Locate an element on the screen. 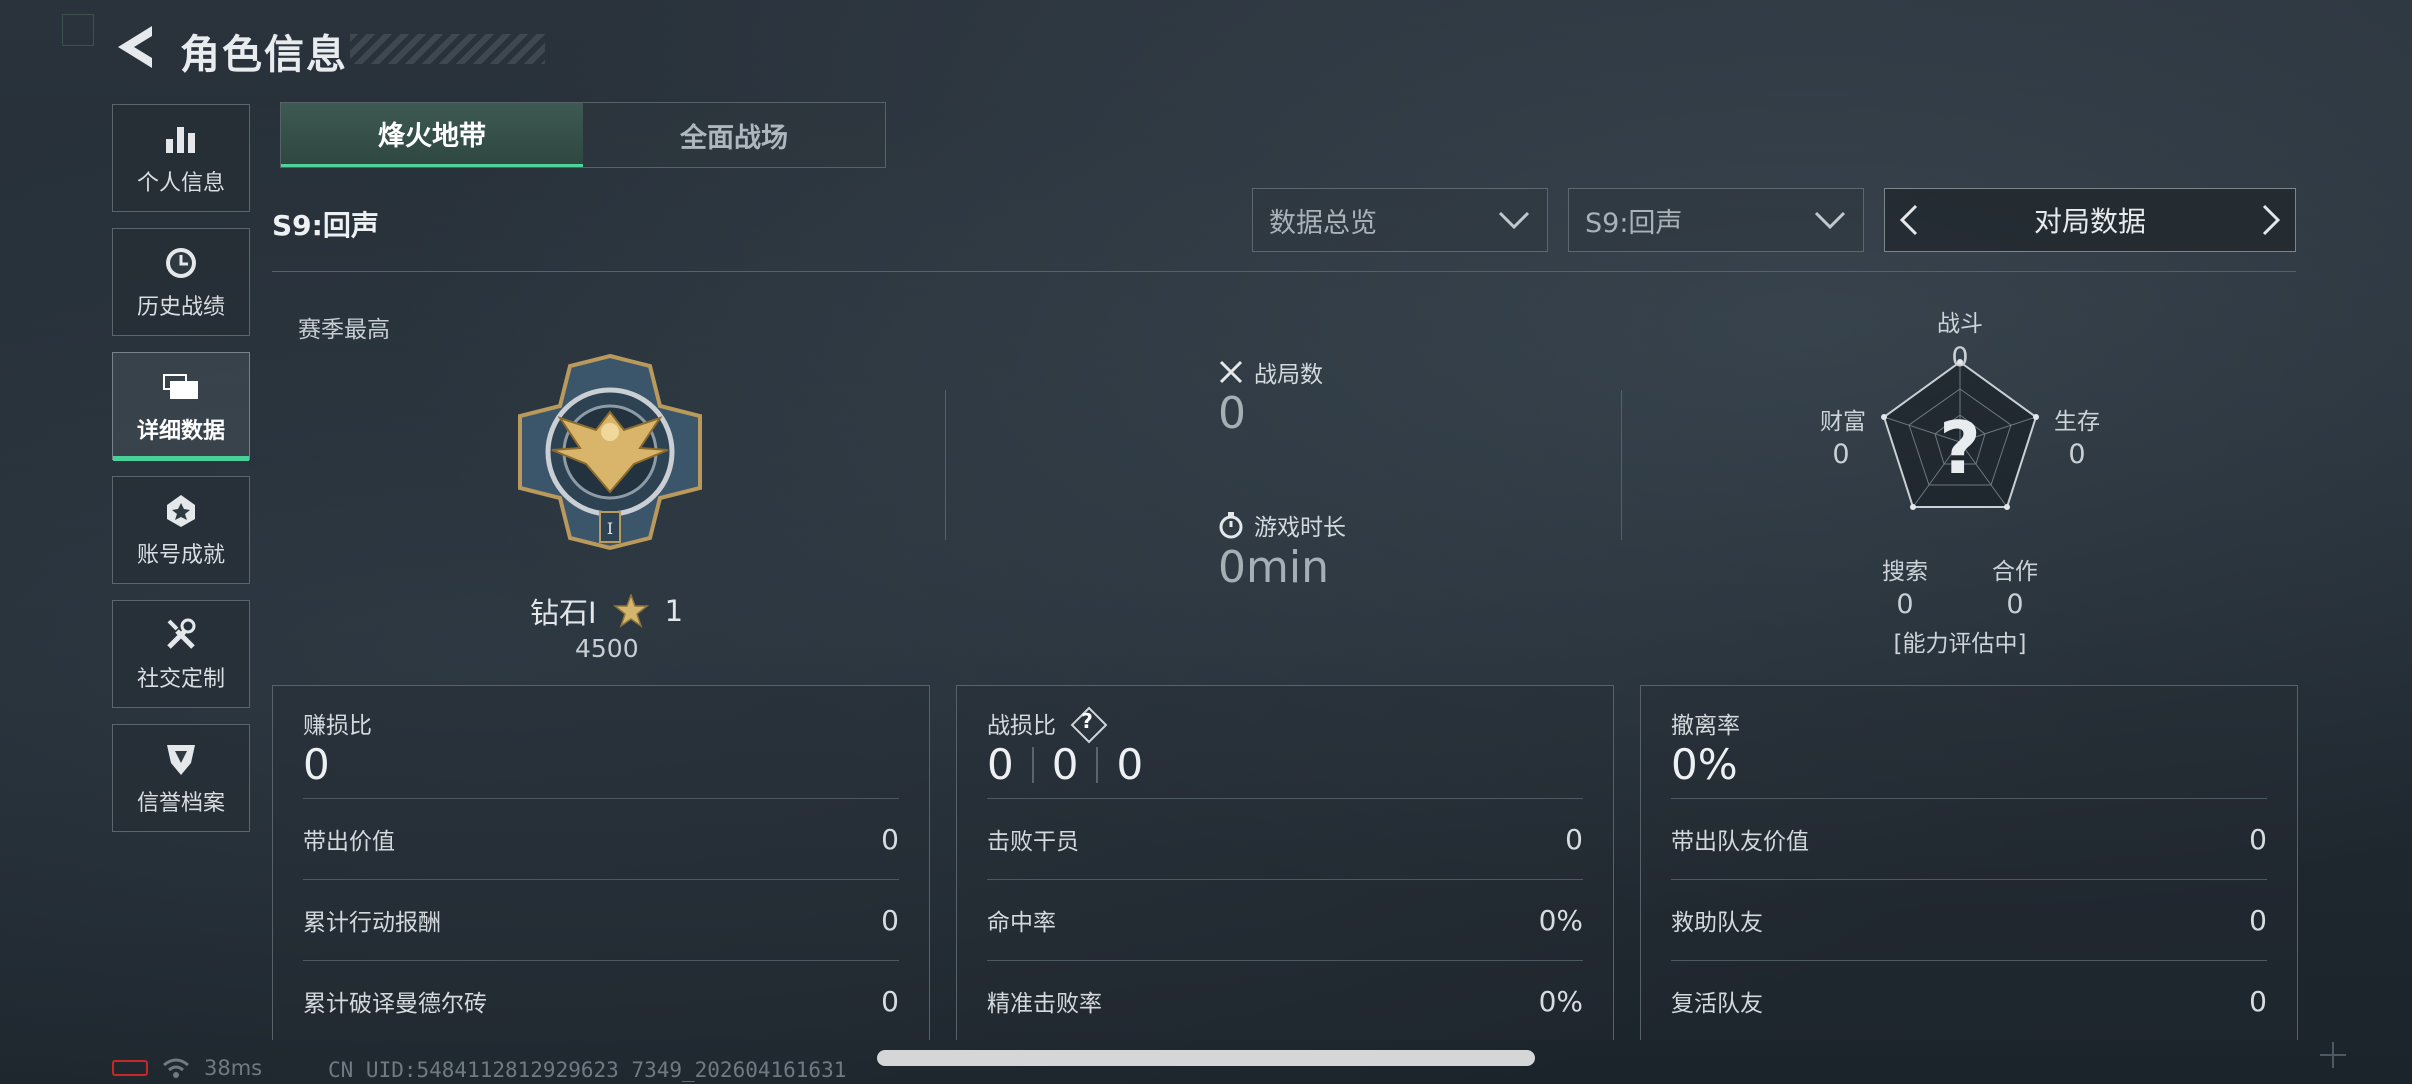  sidebar-item-label: 个人信息 is located at coordinates (180, 183).